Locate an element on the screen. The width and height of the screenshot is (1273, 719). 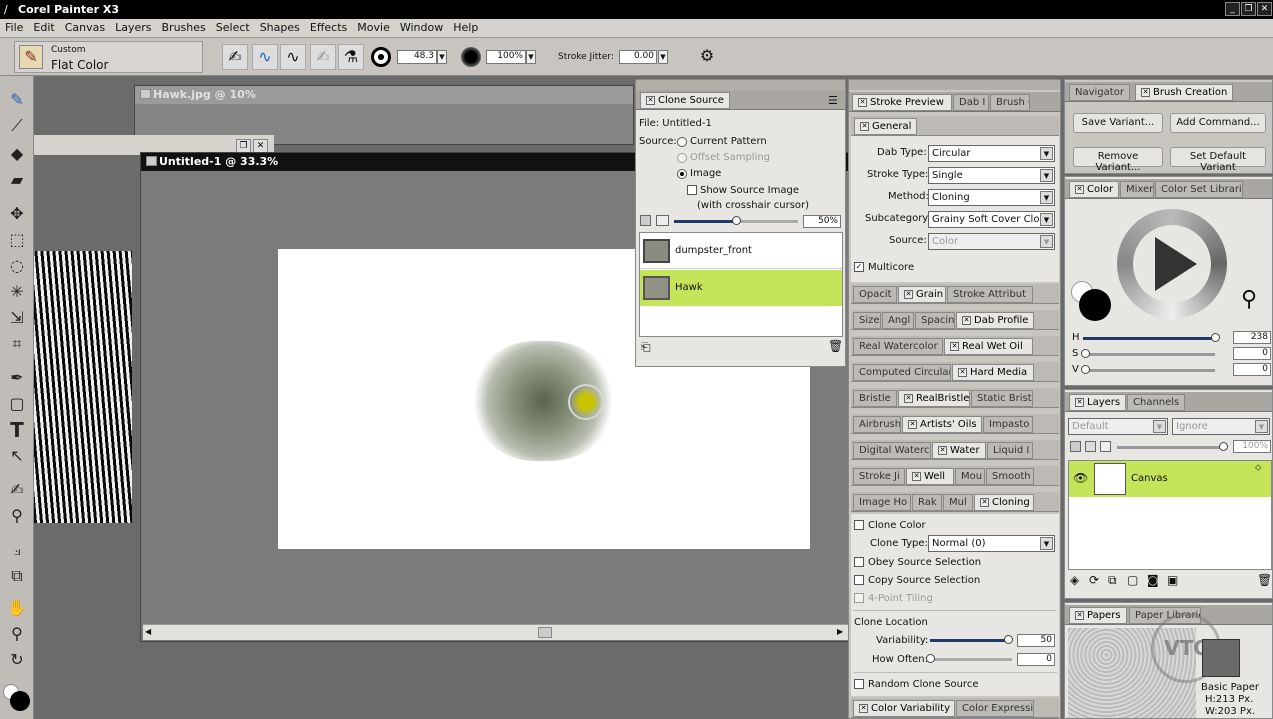
well-tab: ✕ Well is located at coordinates (930, 476).